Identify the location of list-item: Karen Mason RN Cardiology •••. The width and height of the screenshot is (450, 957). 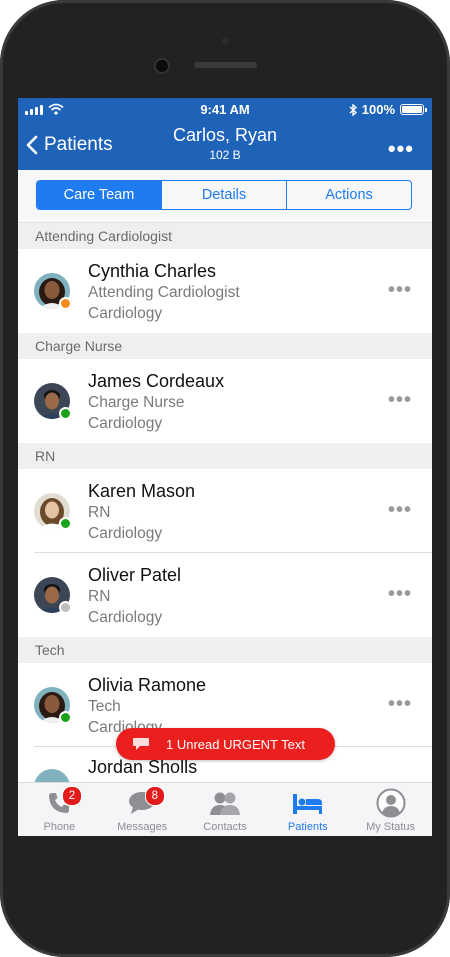
(225, 511).